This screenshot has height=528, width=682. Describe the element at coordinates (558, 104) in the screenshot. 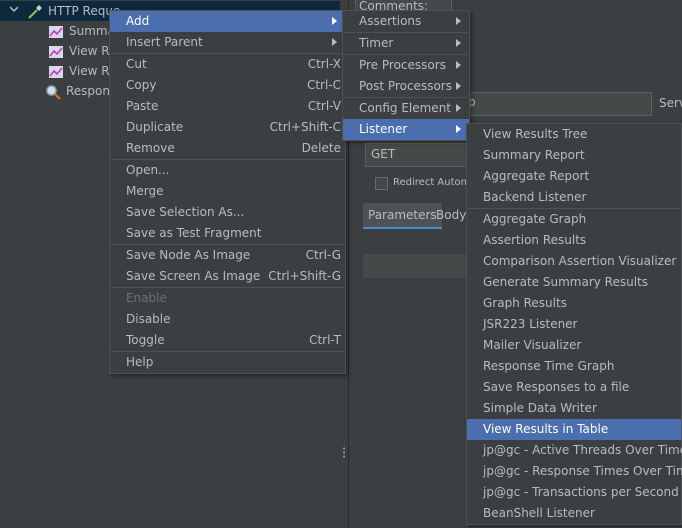

I see `path-field: p` at that location.